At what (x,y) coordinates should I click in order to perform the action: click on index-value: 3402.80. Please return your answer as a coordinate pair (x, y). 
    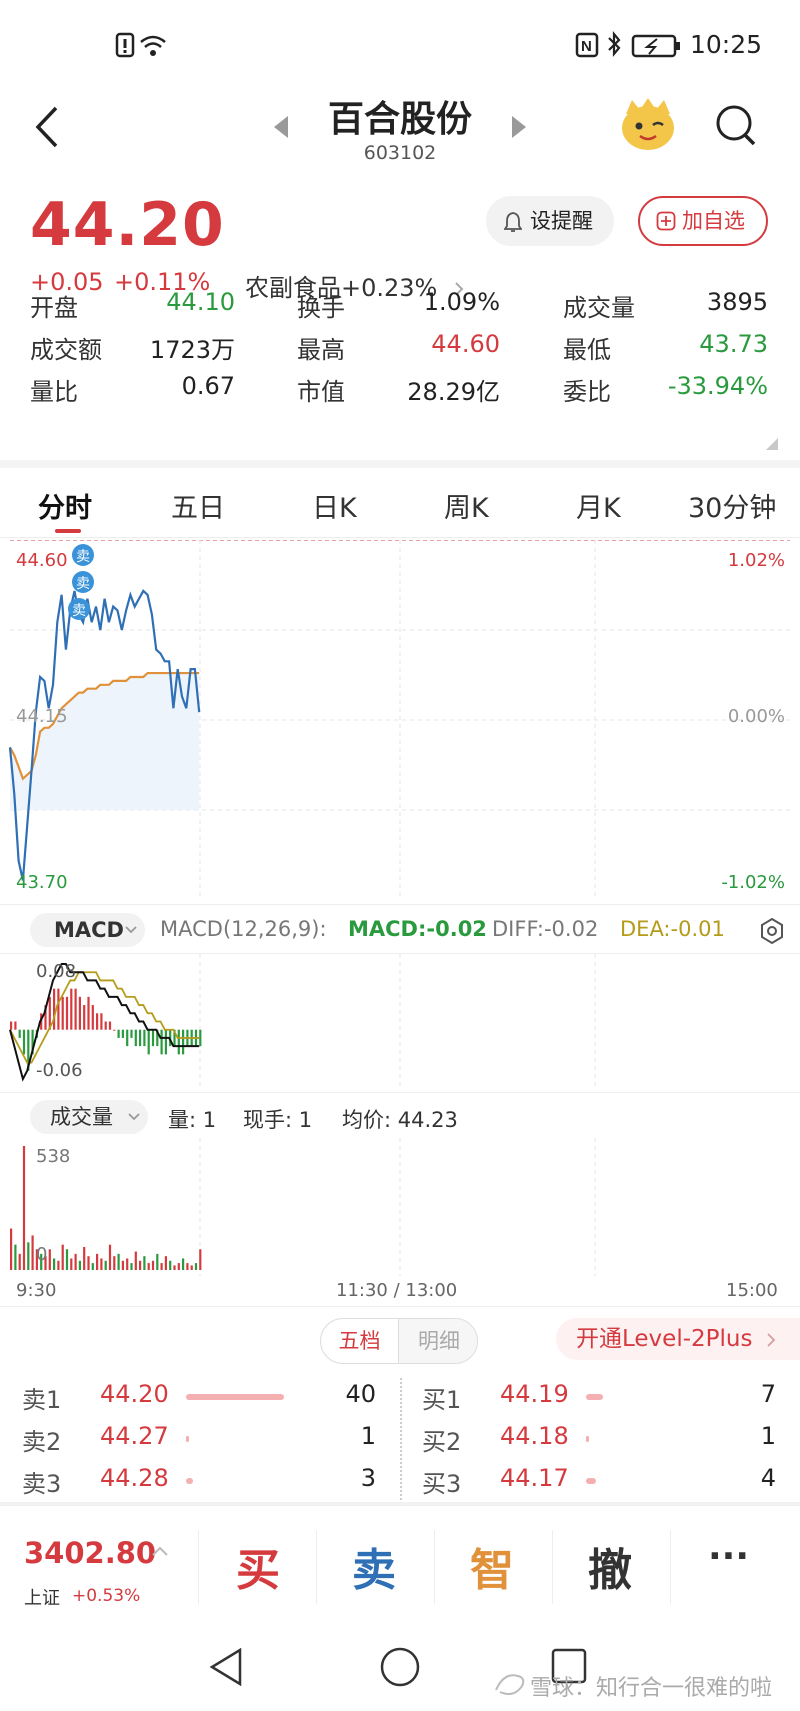
    Looking at the image, I should click on (90, 1553).